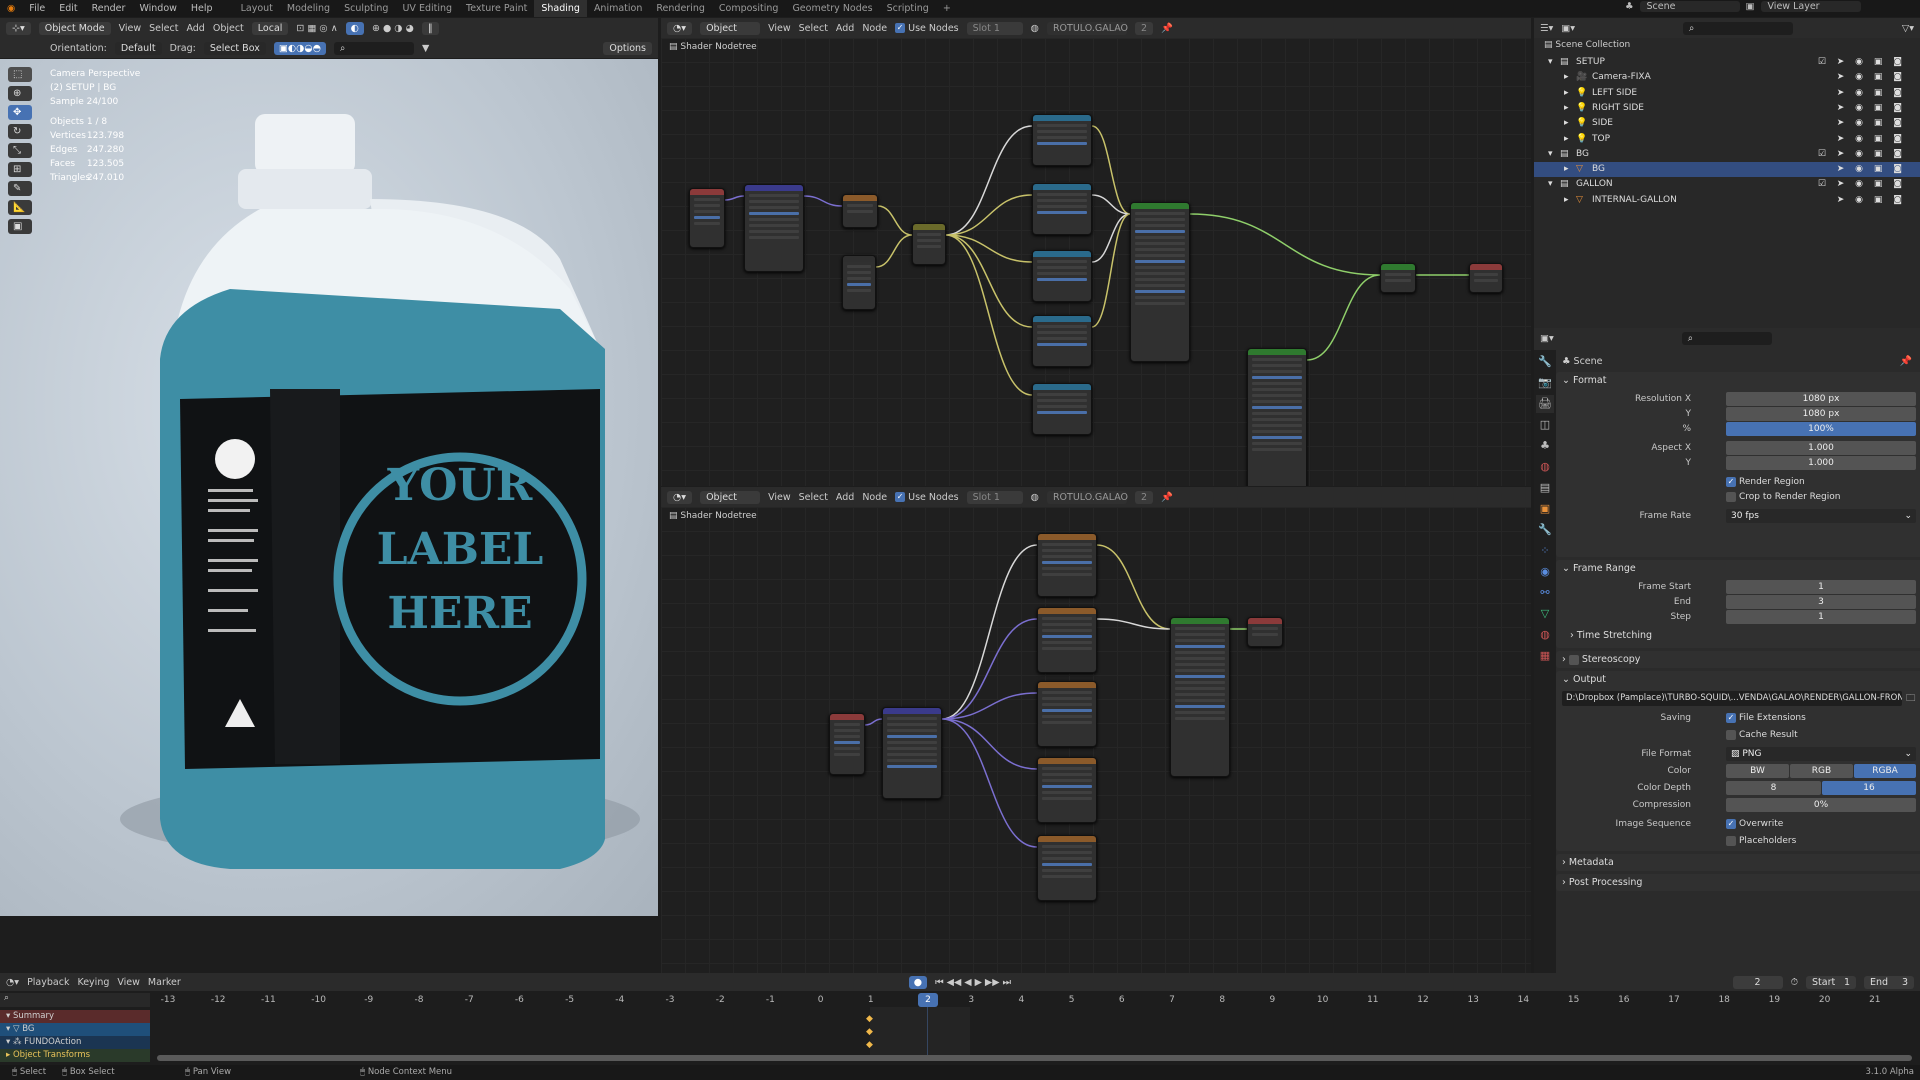 The height and width of the screenshot is (1080, 1920). I want to click on resolution-y-field: 1080 px, so click(1821, 414).